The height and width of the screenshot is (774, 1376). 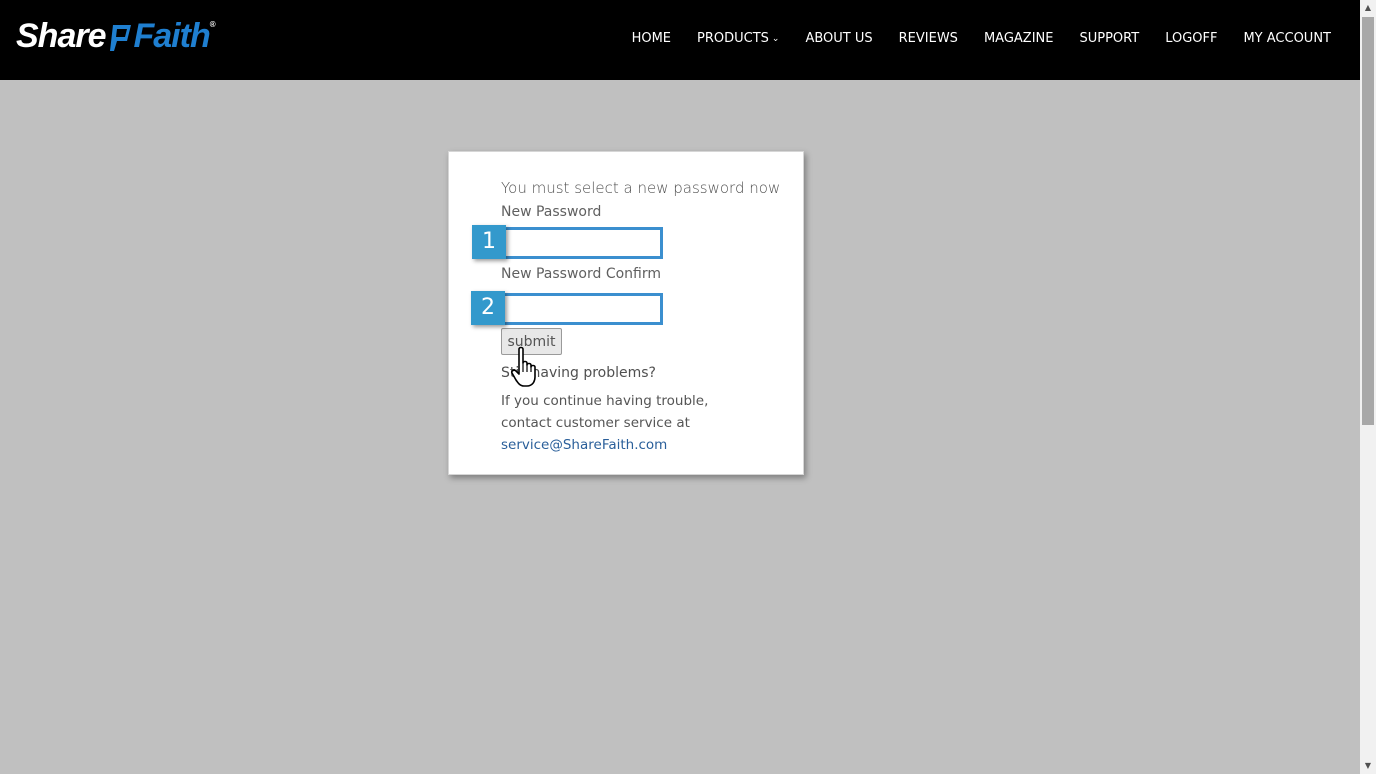 I want to click on nav-magazine: MAGAZINE, so click(x=1019, y=39).